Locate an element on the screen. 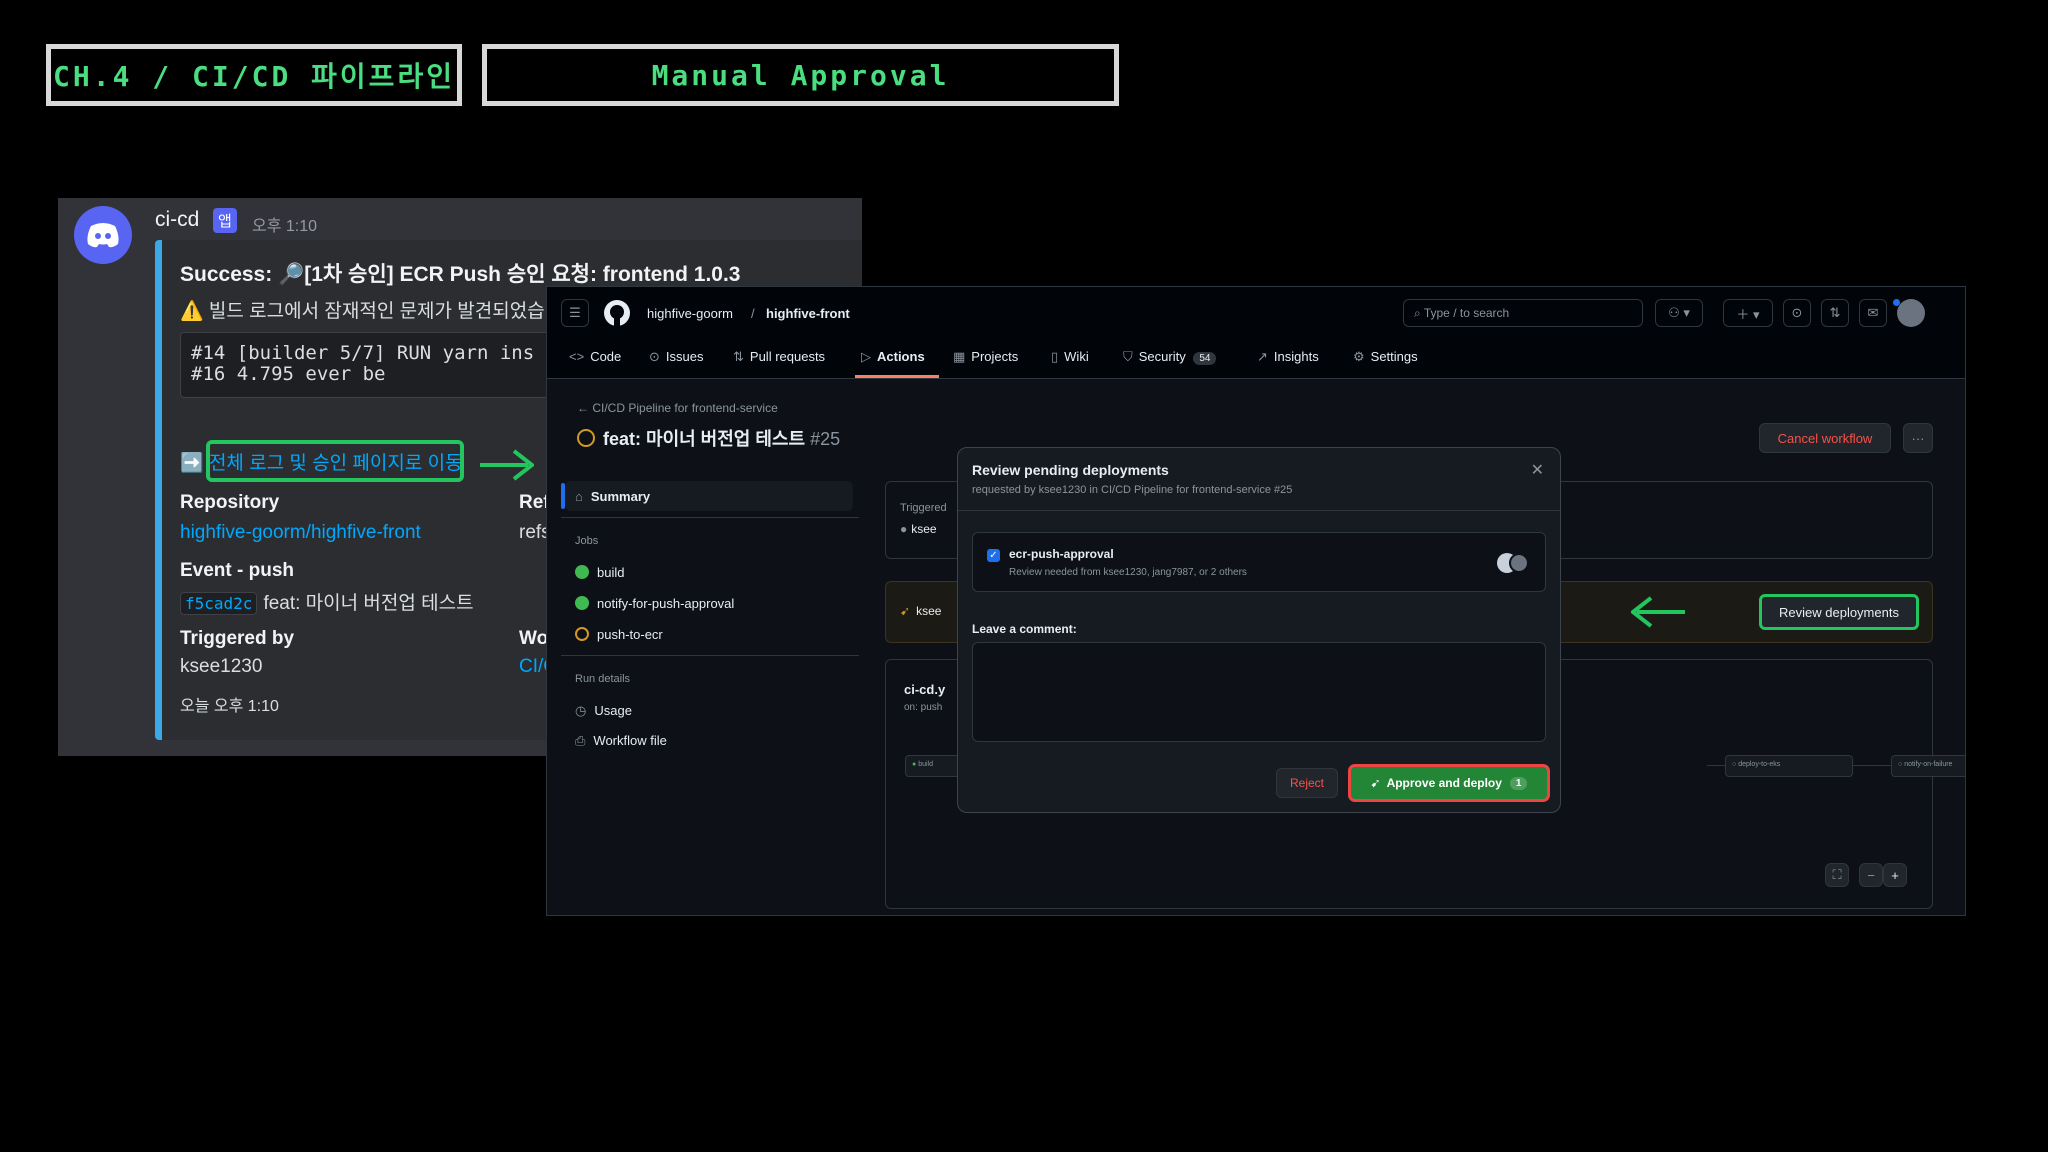  stopwatch-icon: ◷ is located at coordinates (581, 710).